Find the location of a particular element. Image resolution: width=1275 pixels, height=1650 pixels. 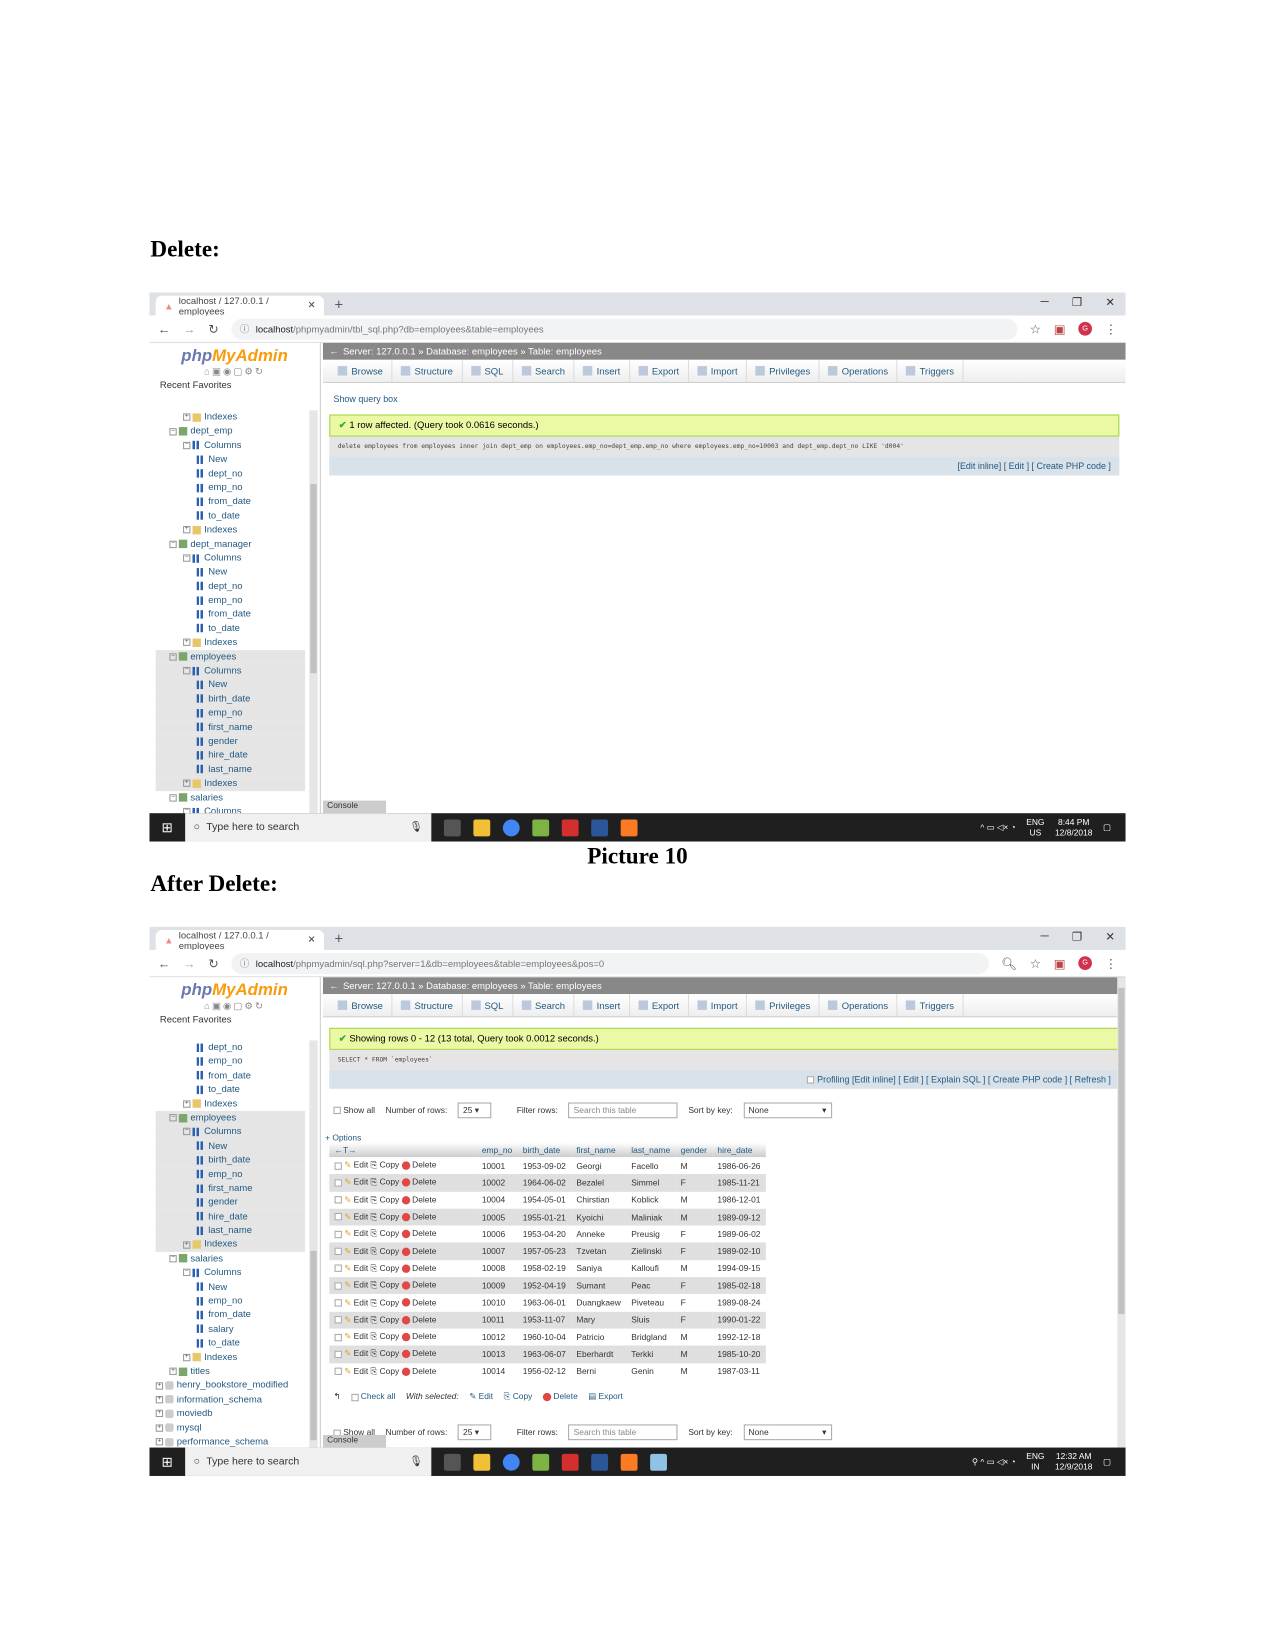

tab-export: Export is located at coordinates (659, 1005).